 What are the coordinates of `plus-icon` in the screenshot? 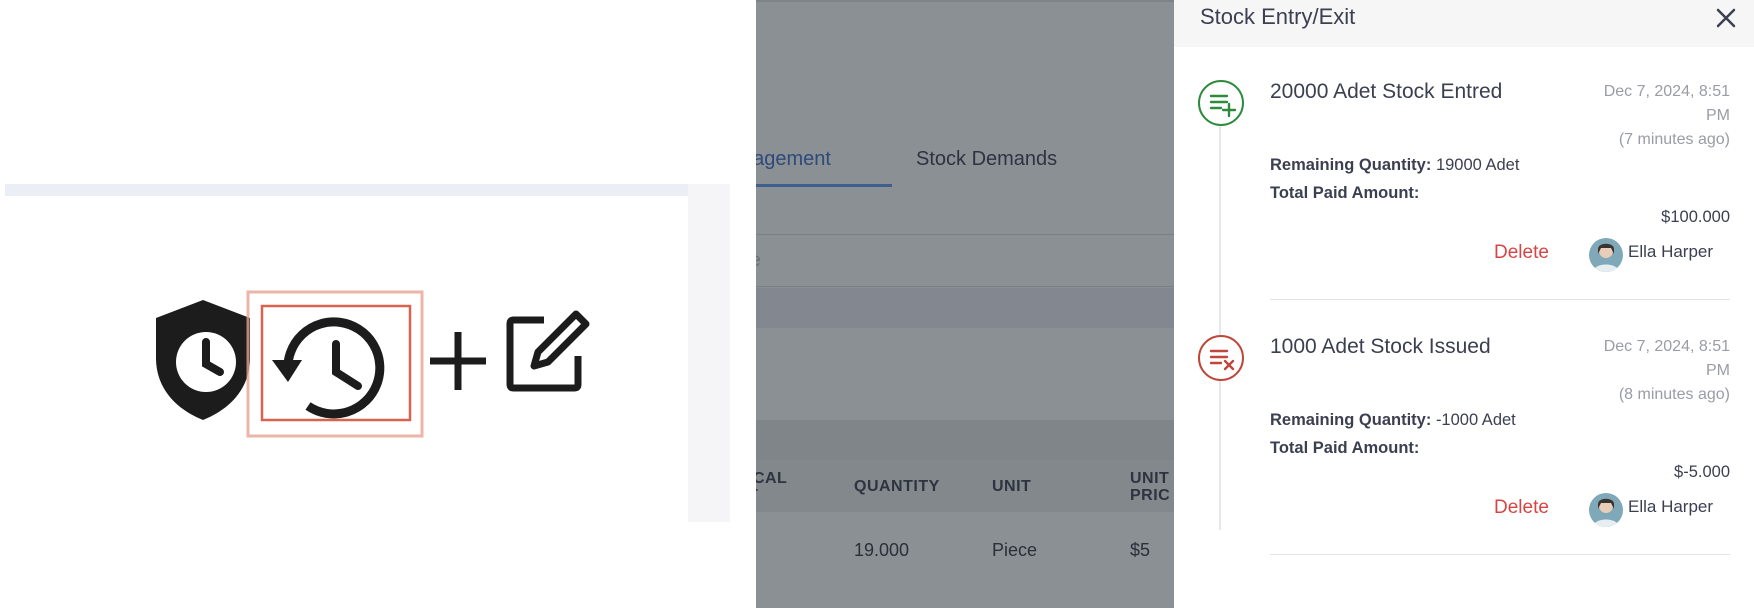 It's located at (458, 361).